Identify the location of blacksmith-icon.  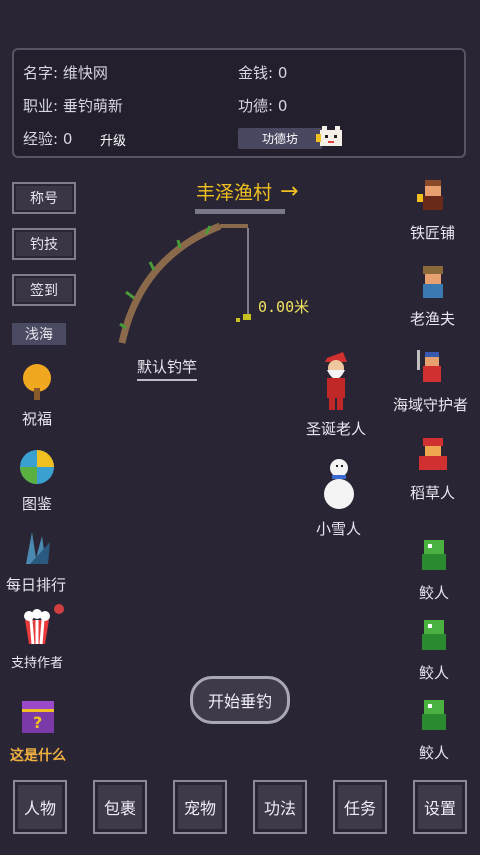
(429, 195).